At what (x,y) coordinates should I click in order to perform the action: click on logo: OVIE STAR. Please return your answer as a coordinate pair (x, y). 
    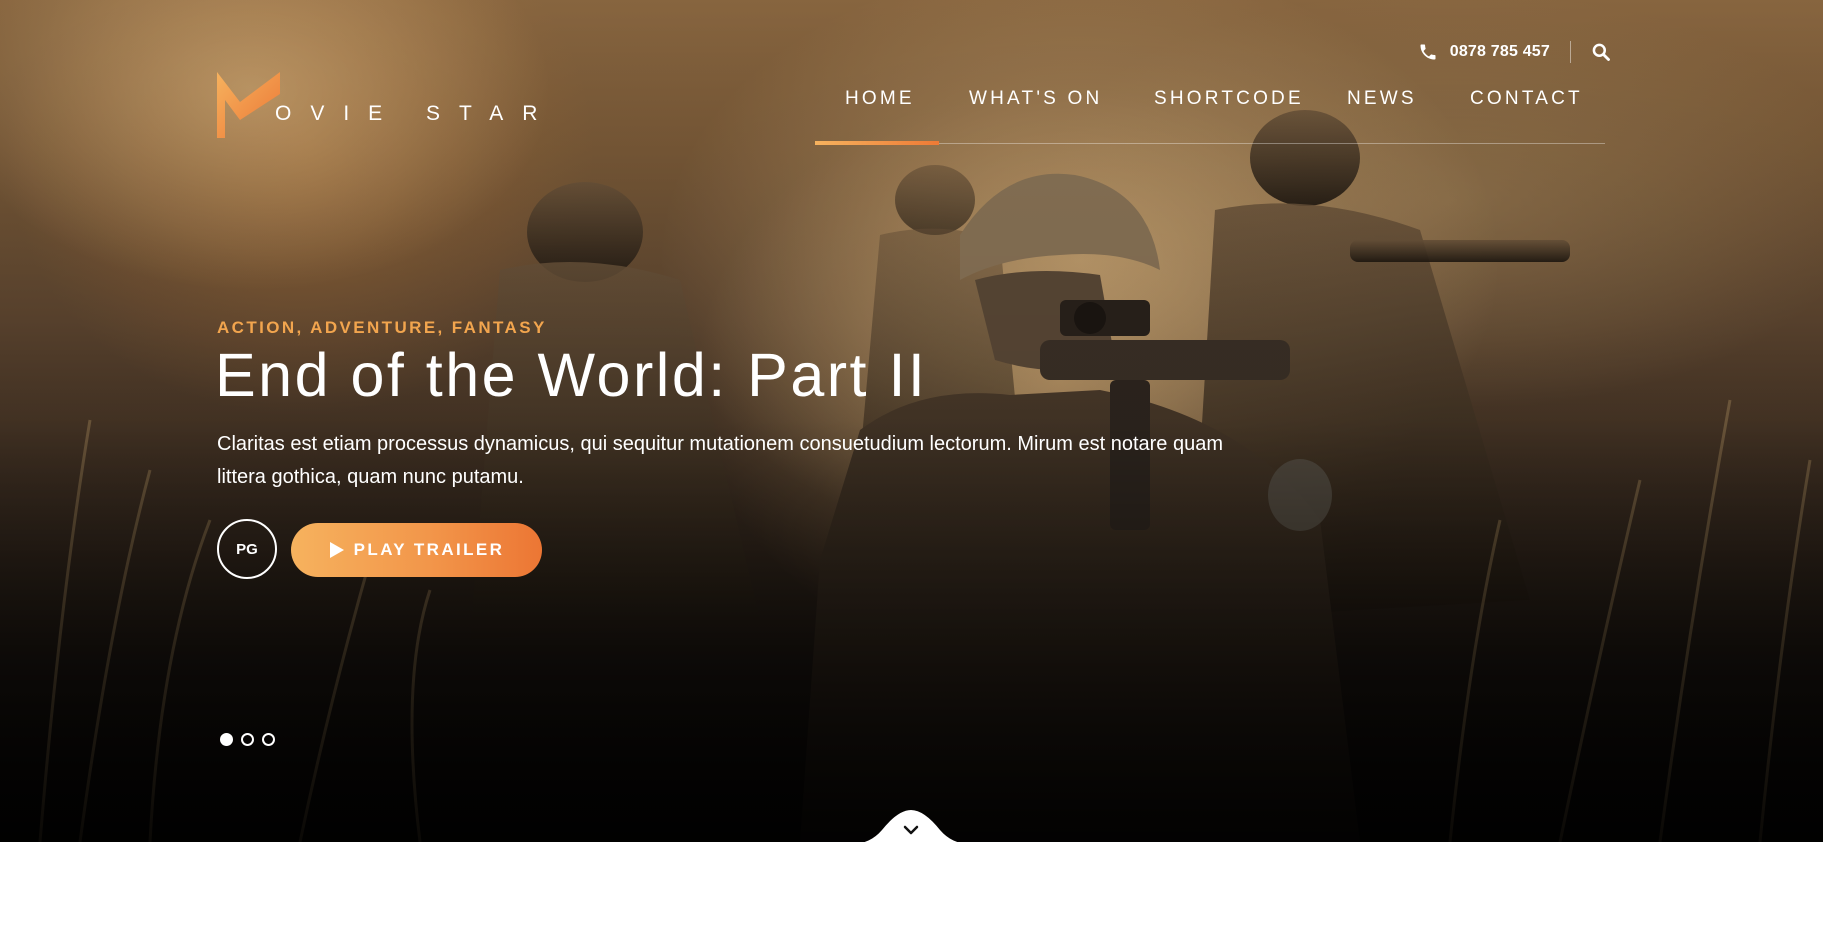
    Looking at the image, I should click on (377, 105).